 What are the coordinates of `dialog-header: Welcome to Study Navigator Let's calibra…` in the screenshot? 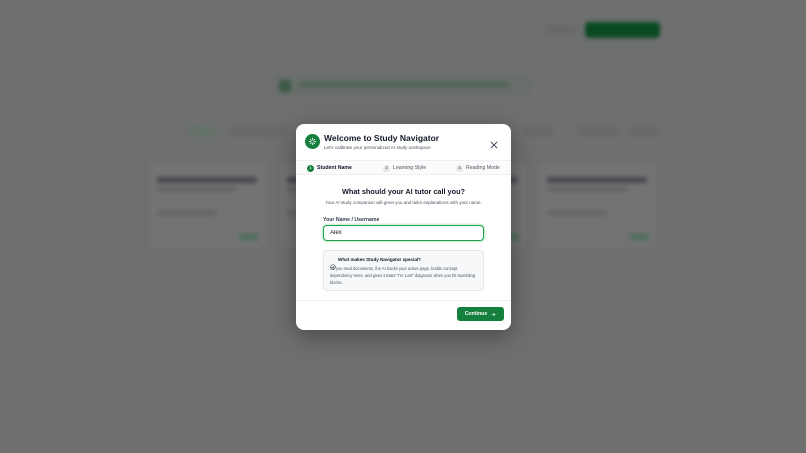 It's located at (403, 142).